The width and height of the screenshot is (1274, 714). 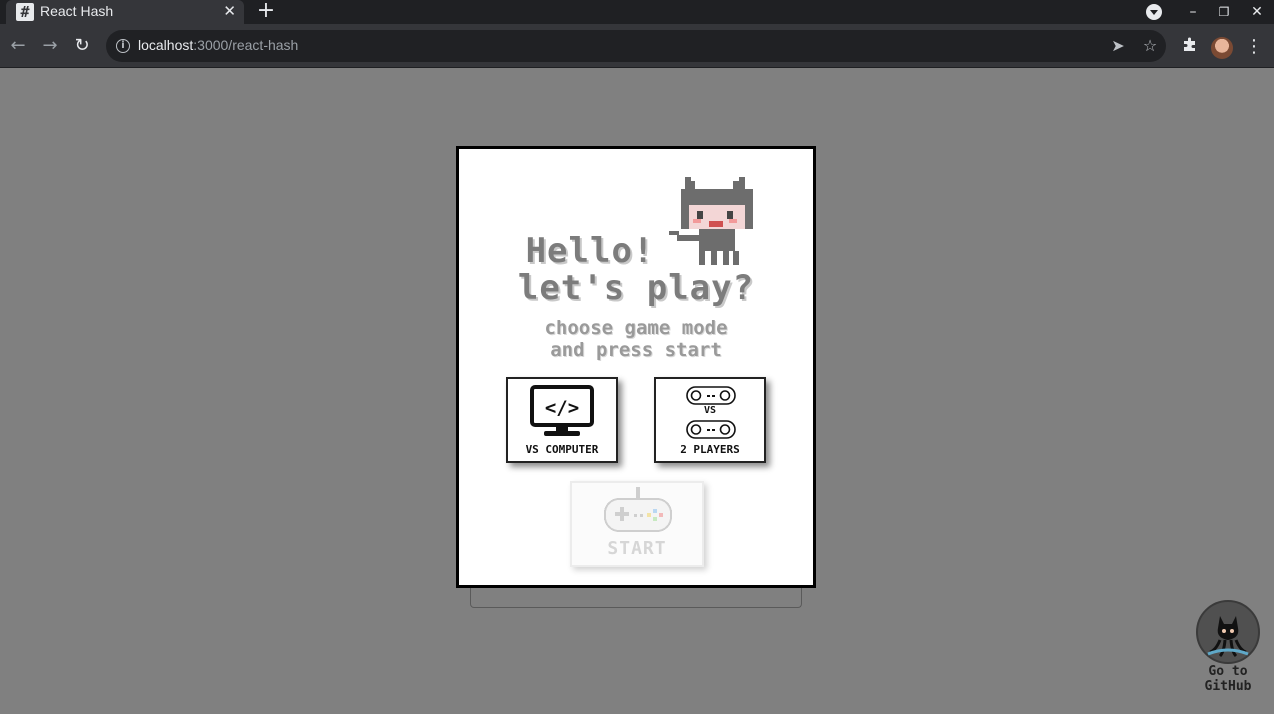 What do you see at coordinates (229, 11) in the screenshot?
I see `tab-close-icon: ✕` at bounding box center [229, 11].